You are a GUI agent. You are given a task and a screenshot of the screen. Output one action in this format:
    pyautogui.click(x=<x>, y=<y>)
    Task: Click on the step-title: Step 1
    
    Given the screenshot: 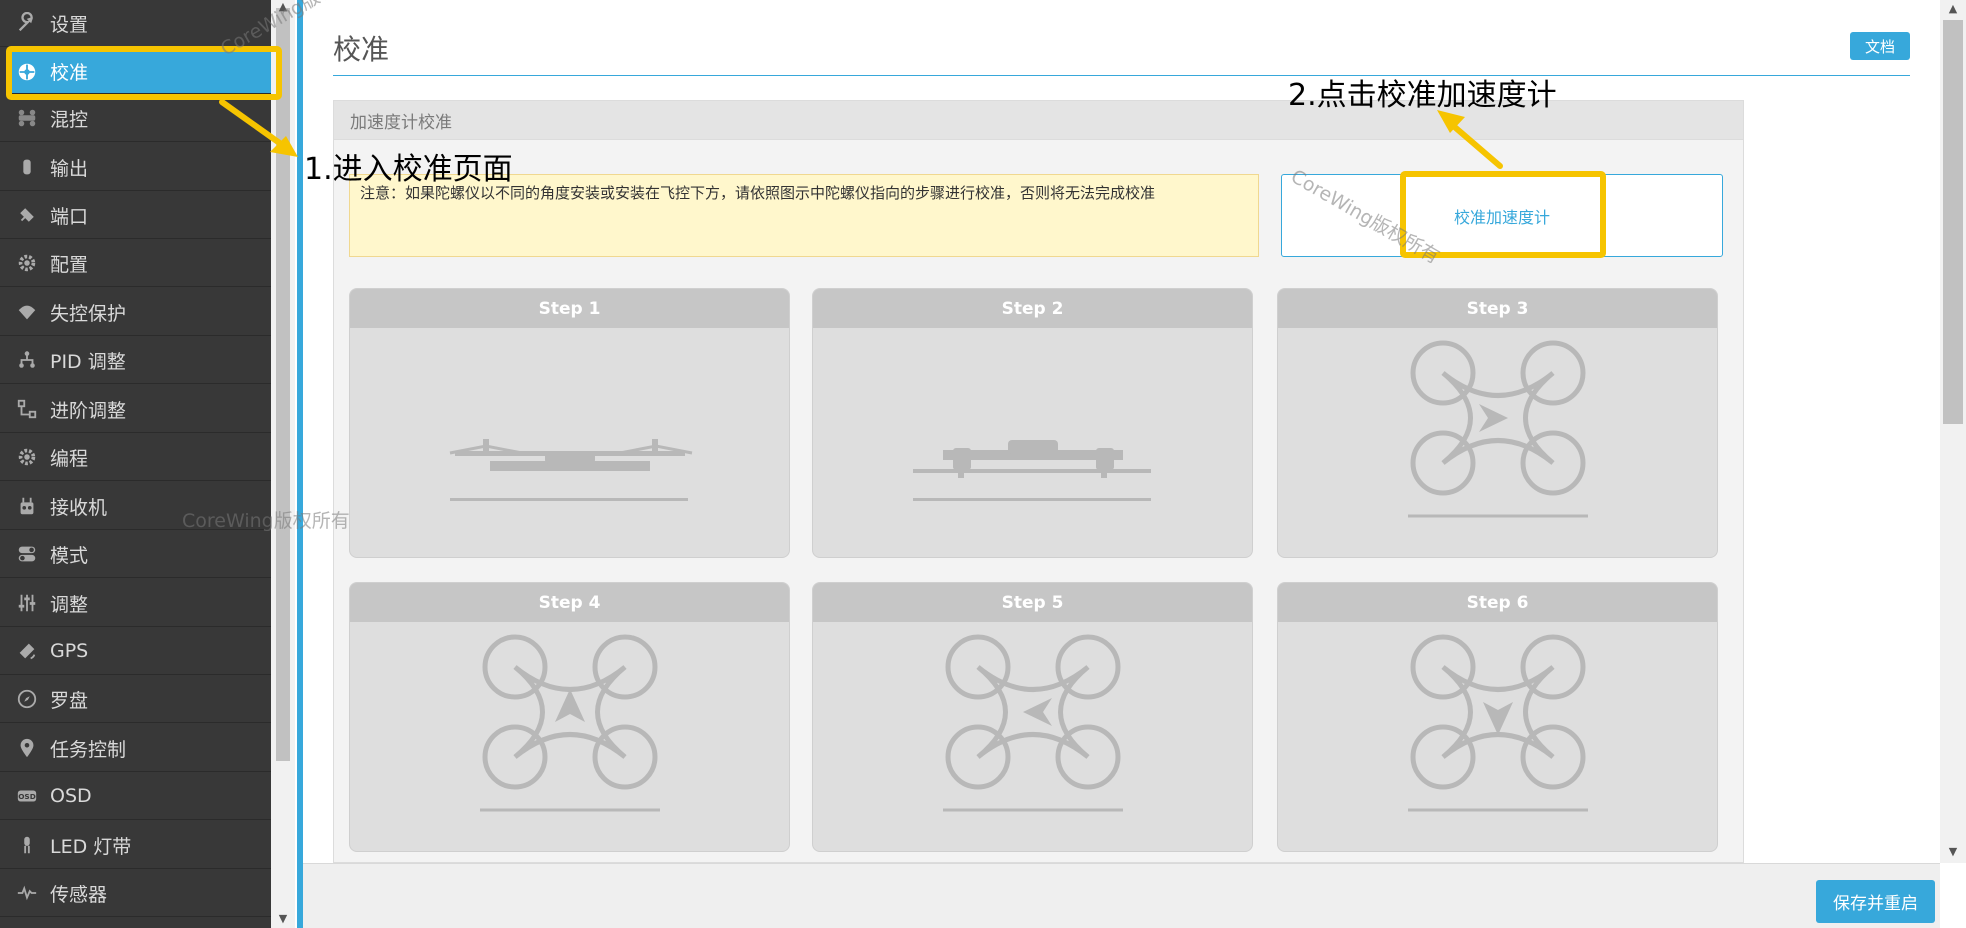 What is the action you would take?
    pyautogui.click(x=569, y=308)
    